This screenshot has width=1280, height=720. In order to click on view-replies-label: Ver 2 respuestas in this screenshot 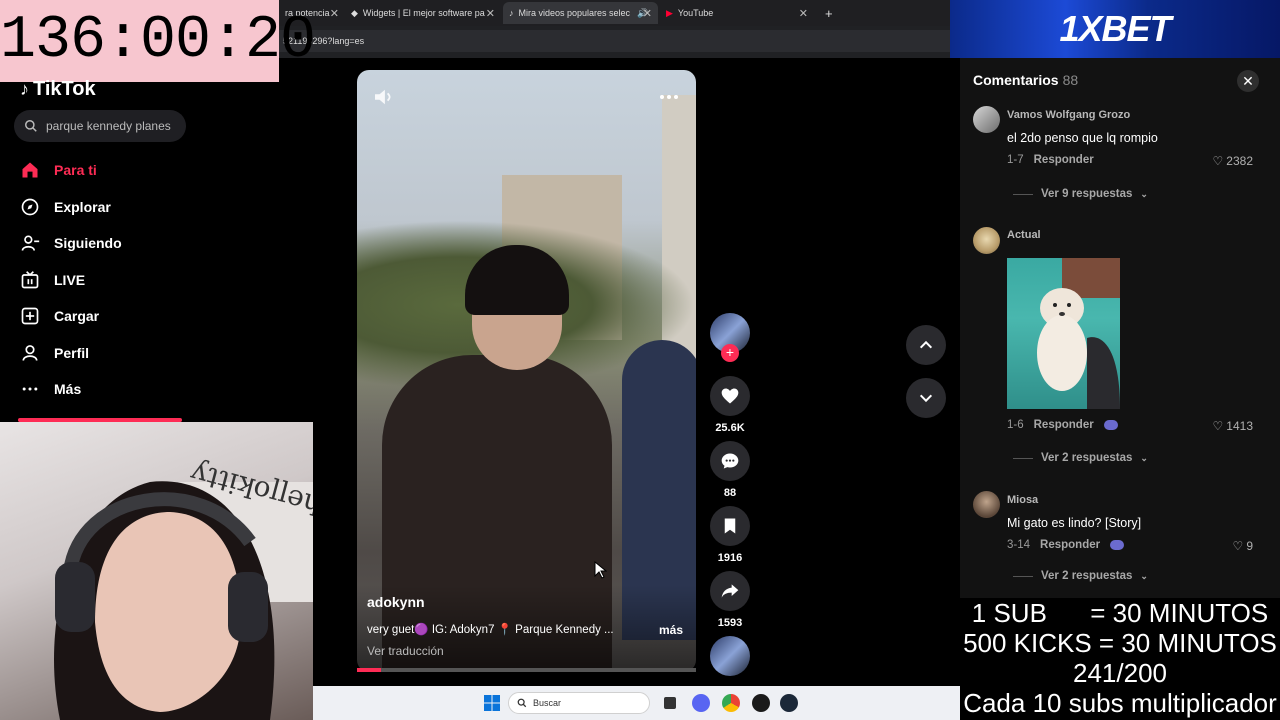, I will do `click(1087, 576)`.